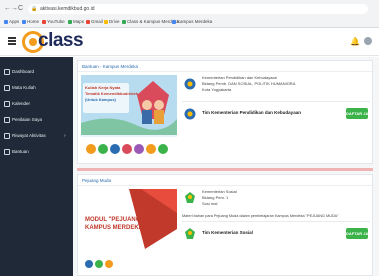  Describe the element at coordinates (36, 104) in the screenshot. I see `sidebar-item-kalender: Kalender` at that location.